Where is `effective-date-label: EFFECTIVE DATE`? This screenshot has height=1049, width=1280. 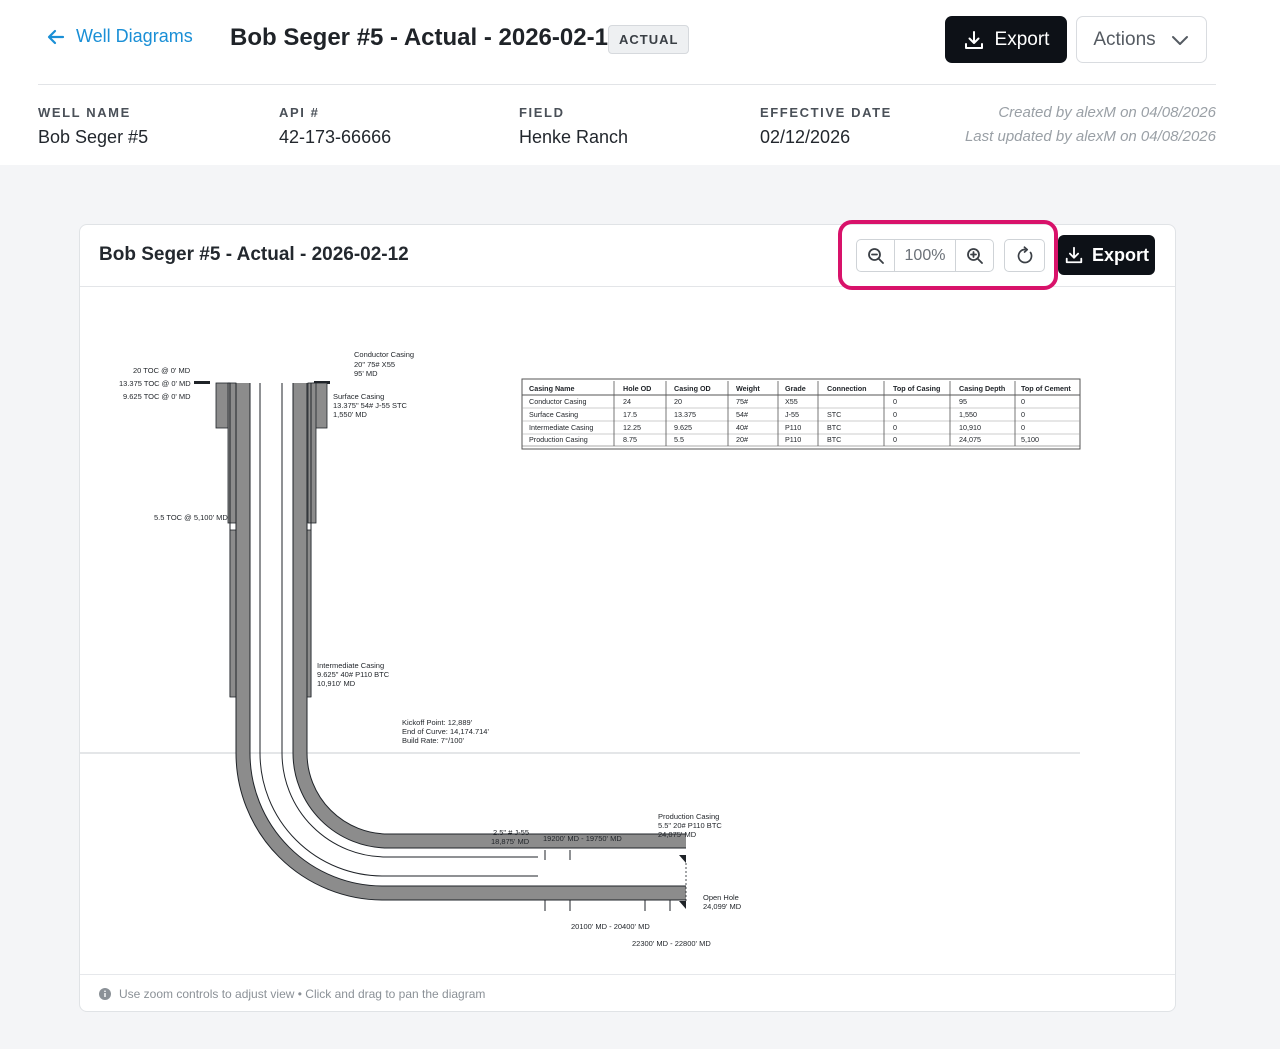
effective-date-label: EFFECTIVE DATE is located at coordinates (826, 112).